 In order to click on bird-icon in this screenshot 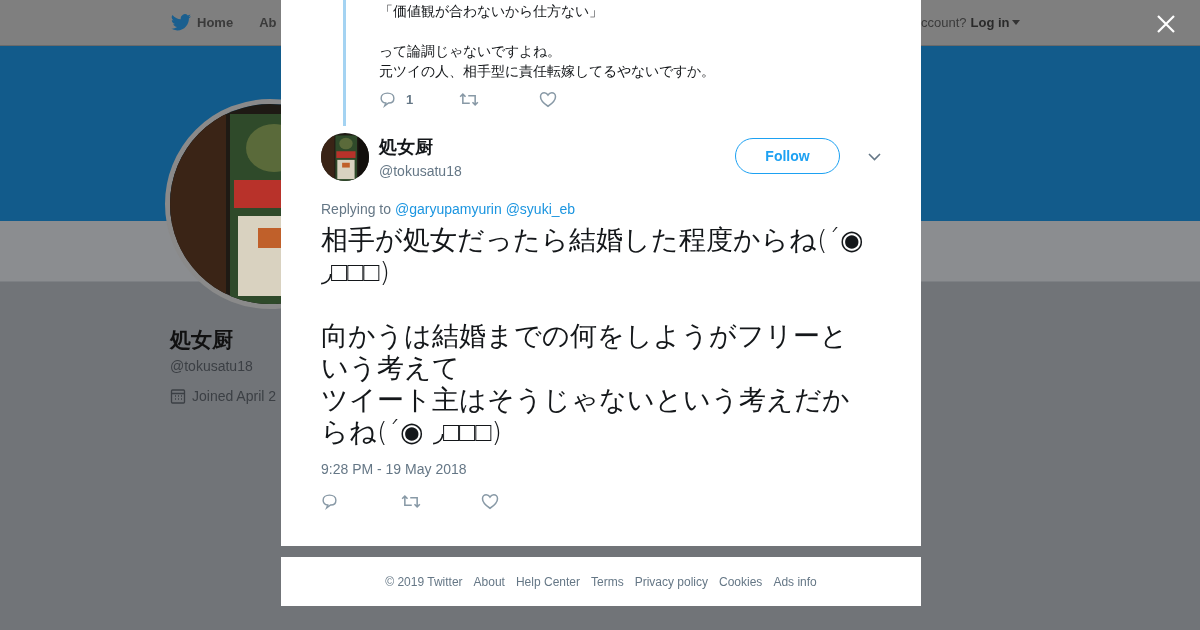, I will do `click(181, 22)`.